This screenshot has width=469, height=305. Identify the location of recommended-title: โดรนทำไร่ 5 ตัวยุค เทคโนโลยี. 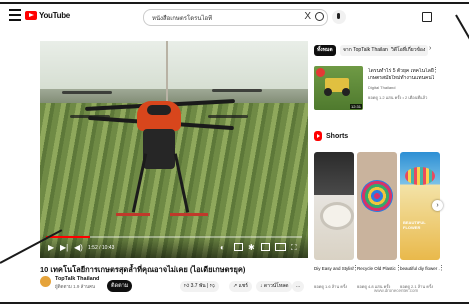
(401, 71).